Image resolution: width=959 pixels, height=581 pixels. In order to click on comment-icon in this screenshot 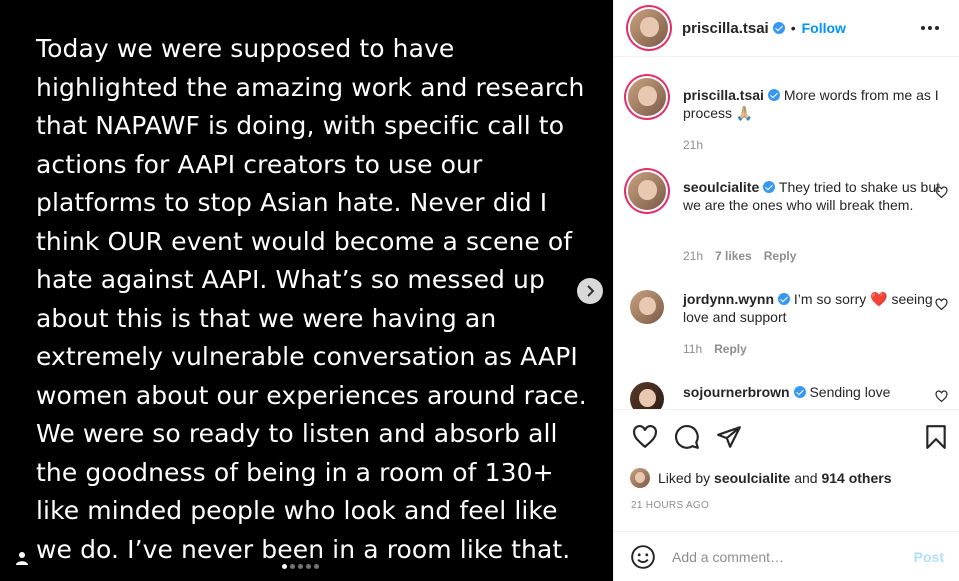, I will do `click(687, 437)`.